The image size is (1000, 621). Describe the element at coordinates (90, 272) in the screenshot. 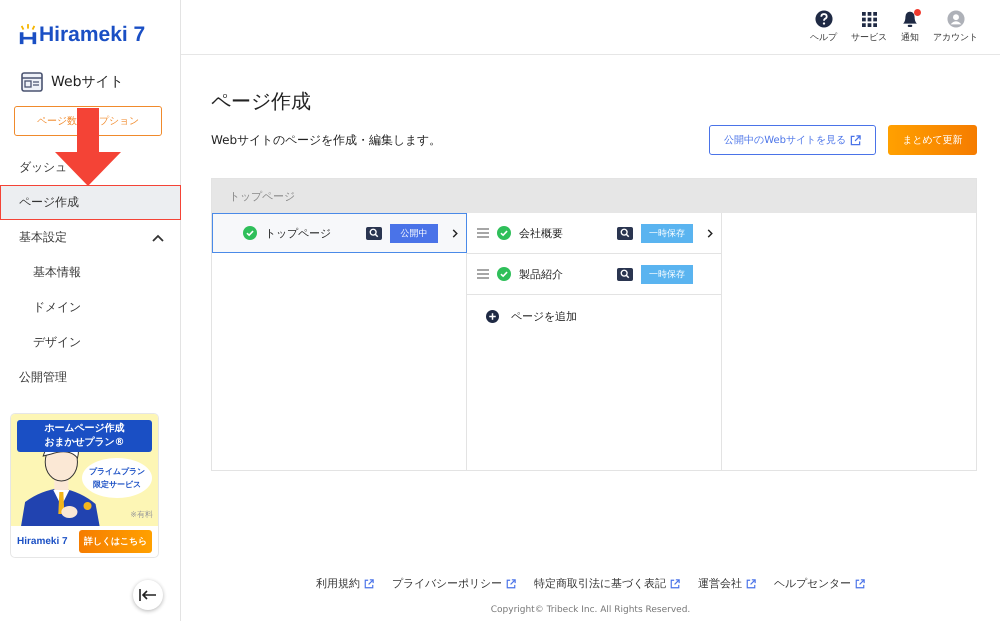

I see `nav-subitem: 基本情報` at that location.